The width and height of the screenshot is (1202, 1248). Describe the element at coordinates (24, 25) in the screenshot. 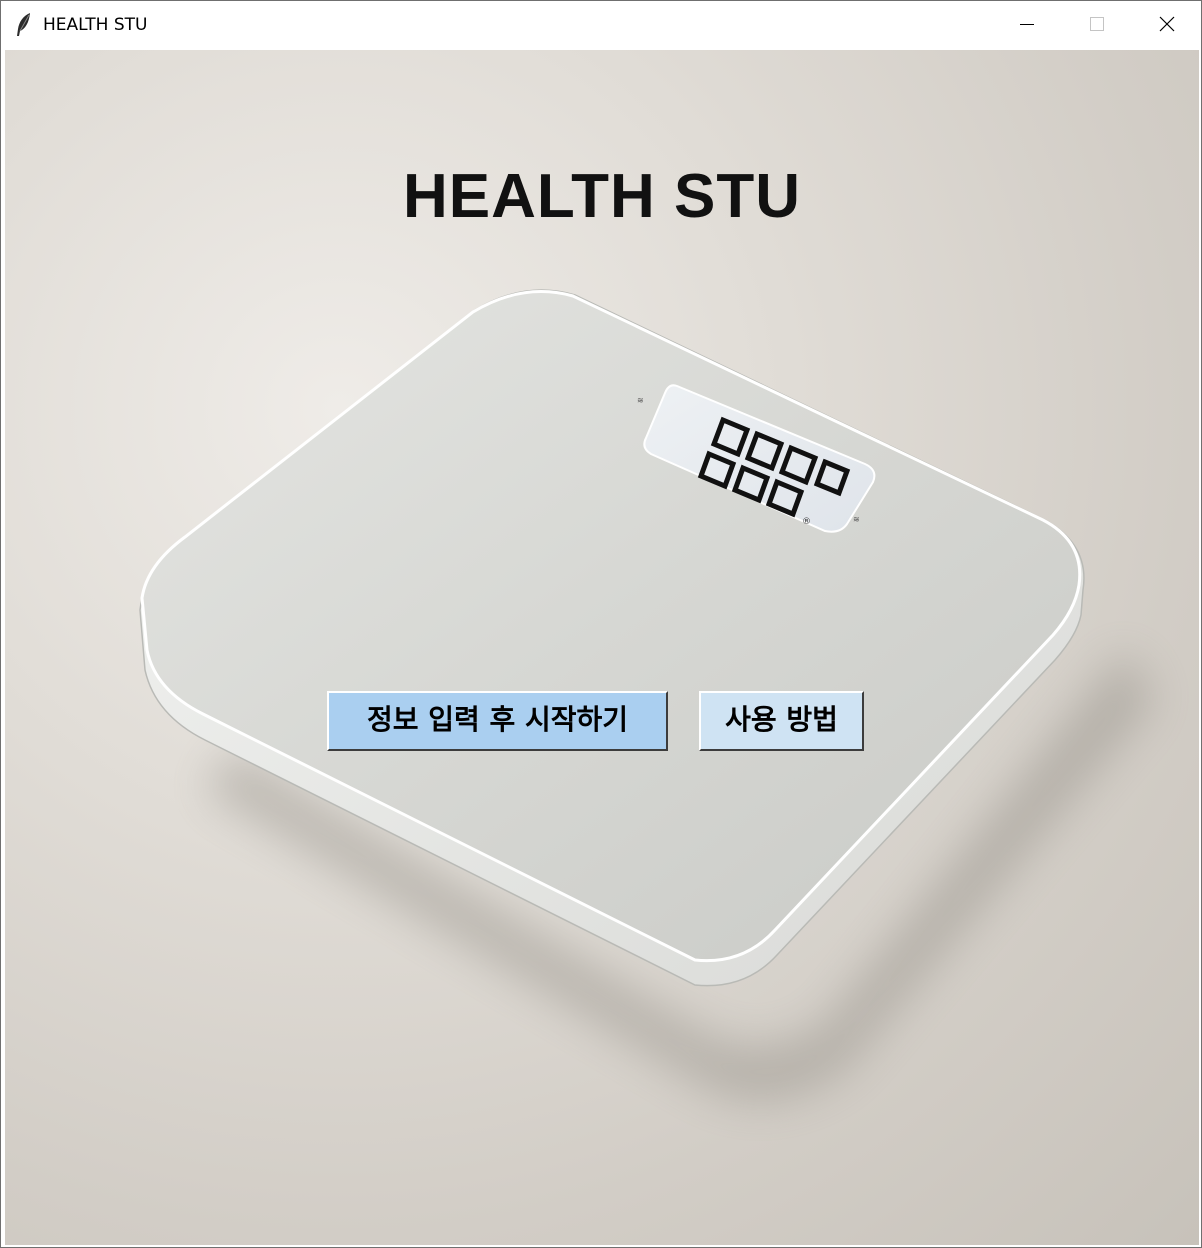

I see `feather-icon` at that location.